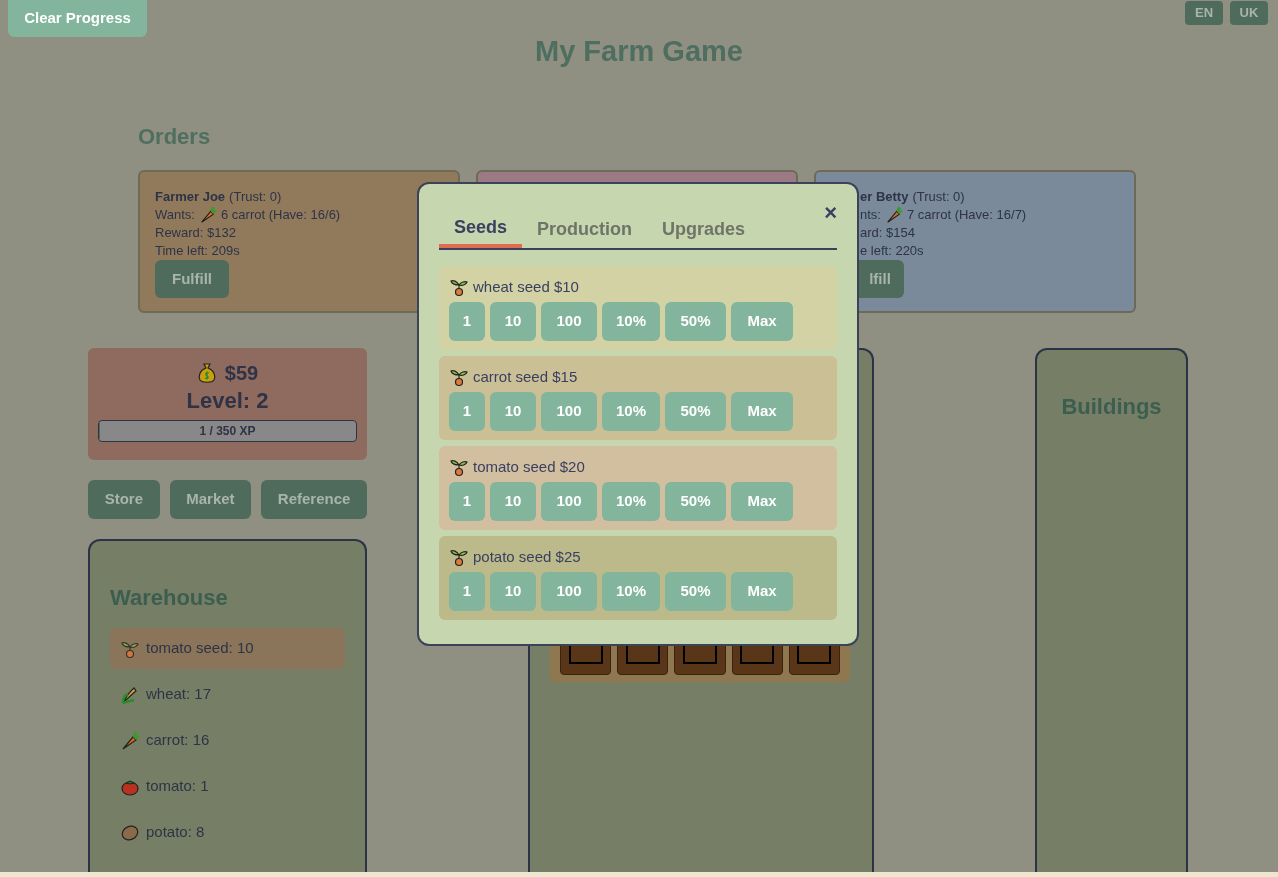 This screenshot has height=877, width=1278. What do you see at coordinates (1204, 13) in the screenshot?
I see `language-button: EN` at bounding box center [1204, 13].